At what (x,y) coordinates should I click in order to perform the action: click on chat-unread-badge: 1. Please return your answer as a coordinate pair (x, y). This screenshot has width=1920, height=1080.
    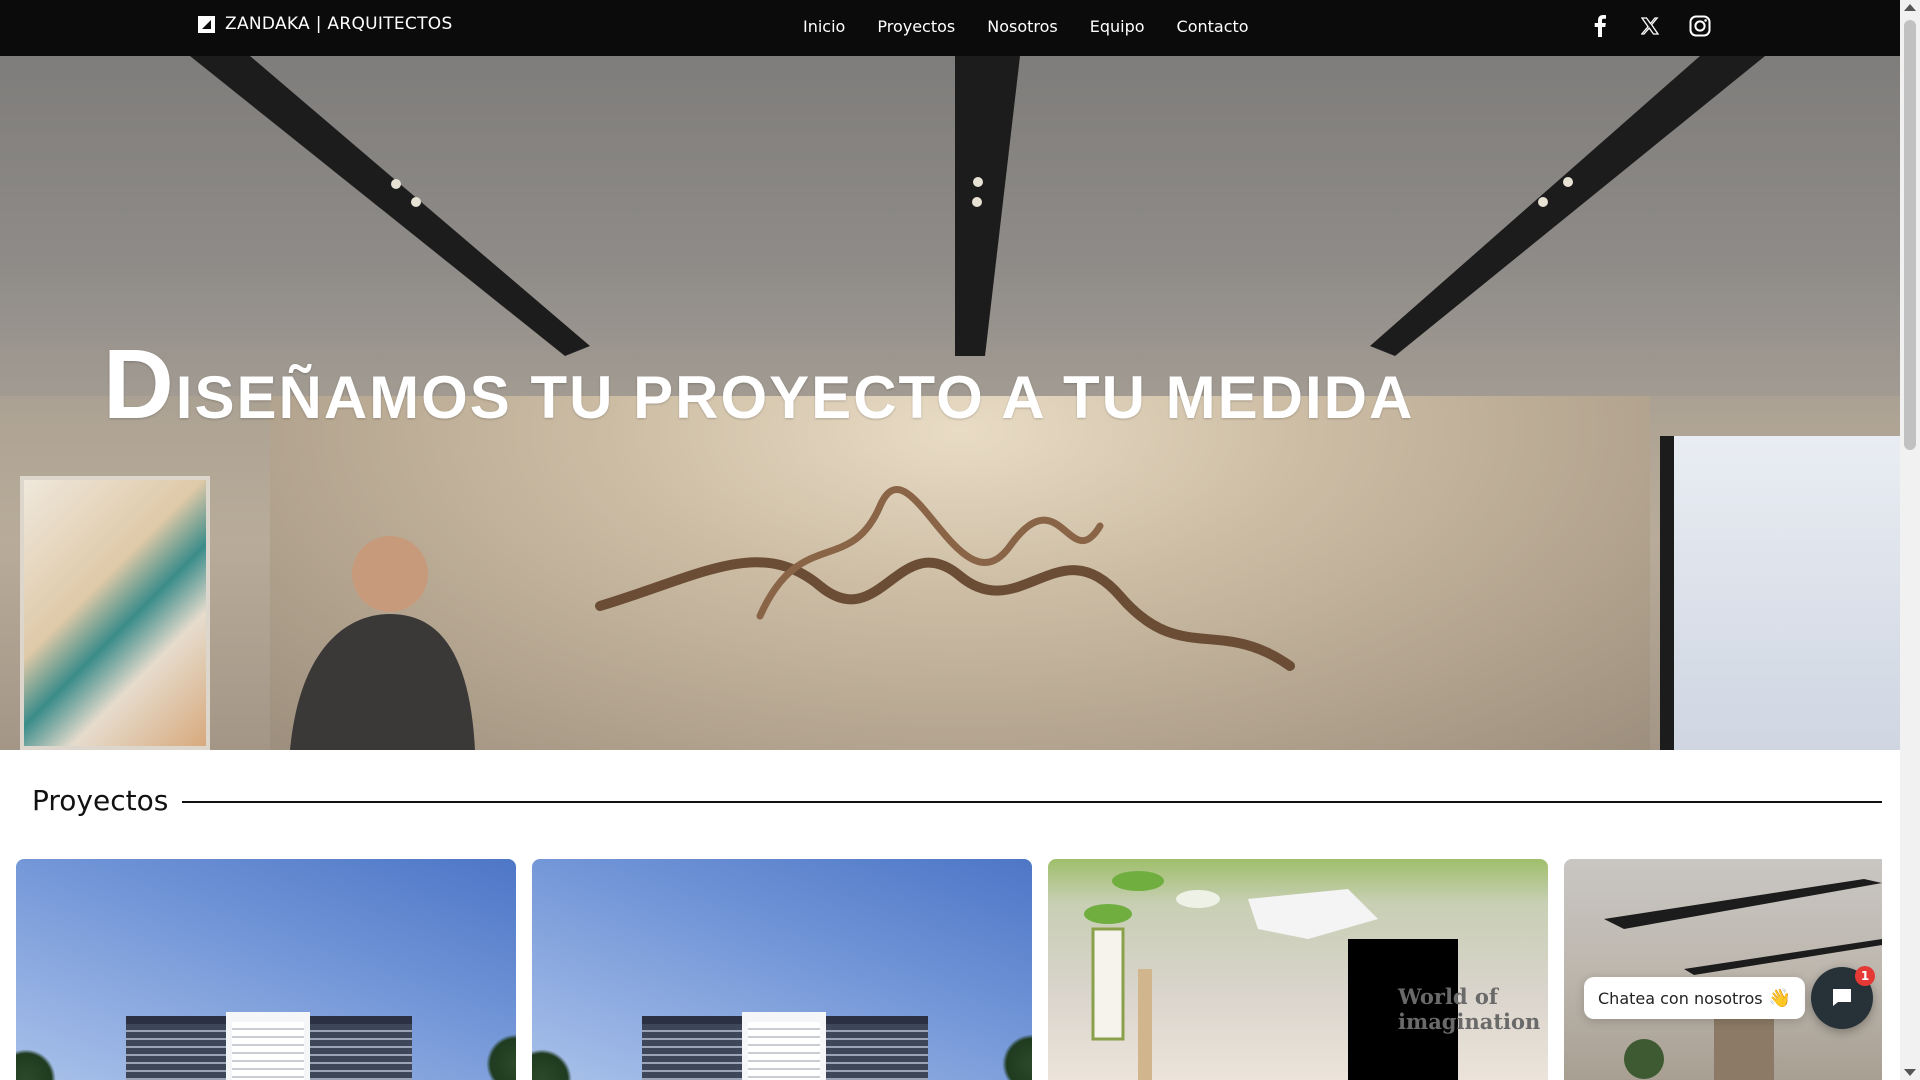
    Looking at the image, I should click on (1865, 976).